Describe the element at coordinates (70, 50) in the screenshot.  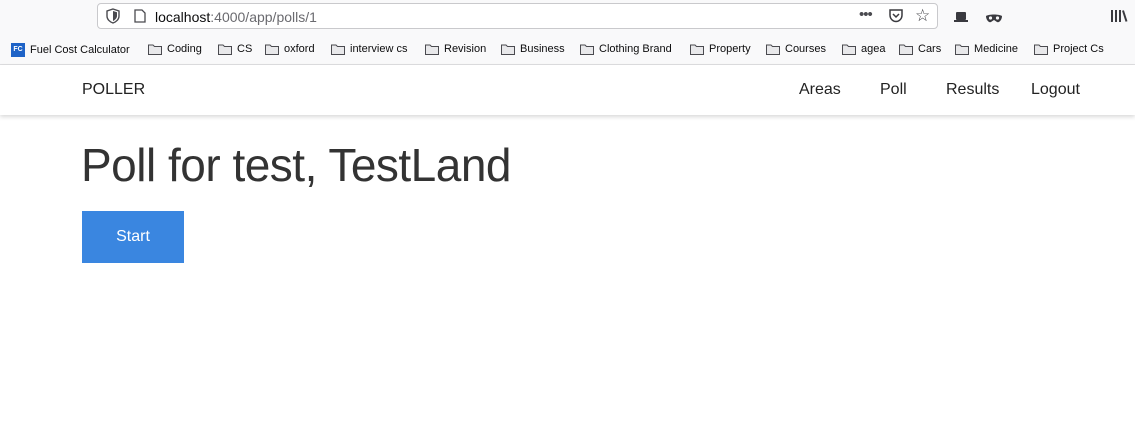
I see `bookmark-fuel-cost-calculator: FC Fuel Cost Calculator` at that location.